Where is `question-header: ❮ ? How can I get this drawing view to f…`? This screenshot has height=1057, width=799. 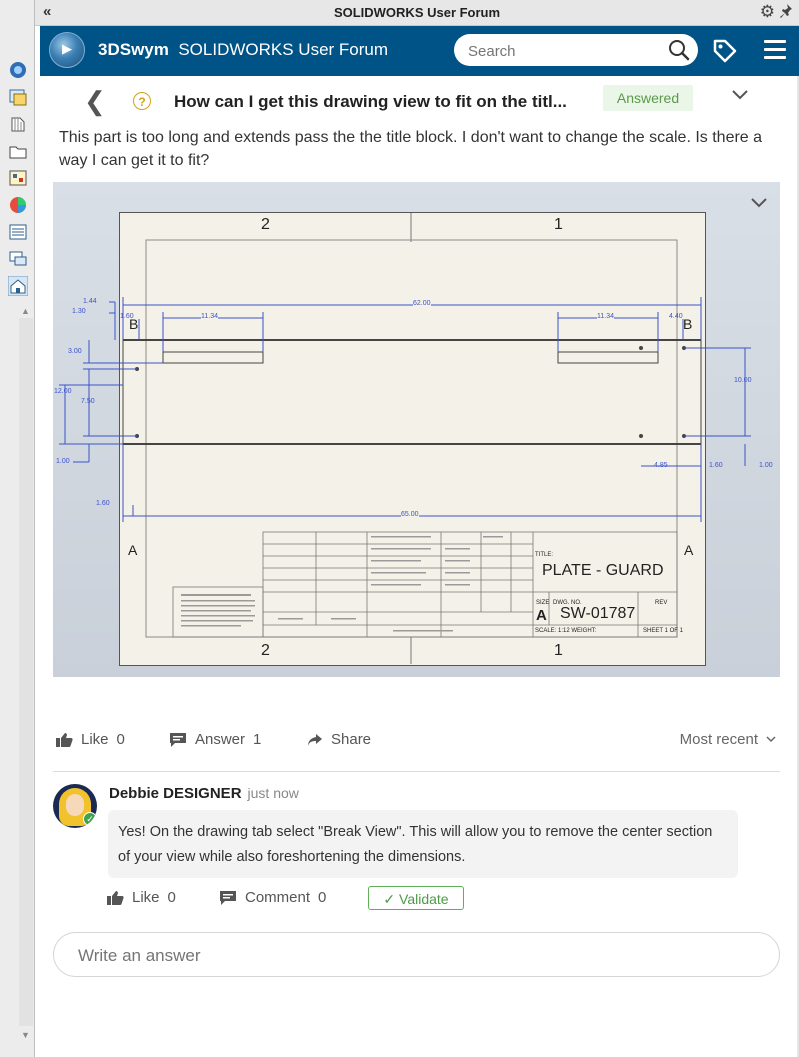 question-header: ❮ ? How can I get this drawing view to f… is located at coordinates (419, 100).